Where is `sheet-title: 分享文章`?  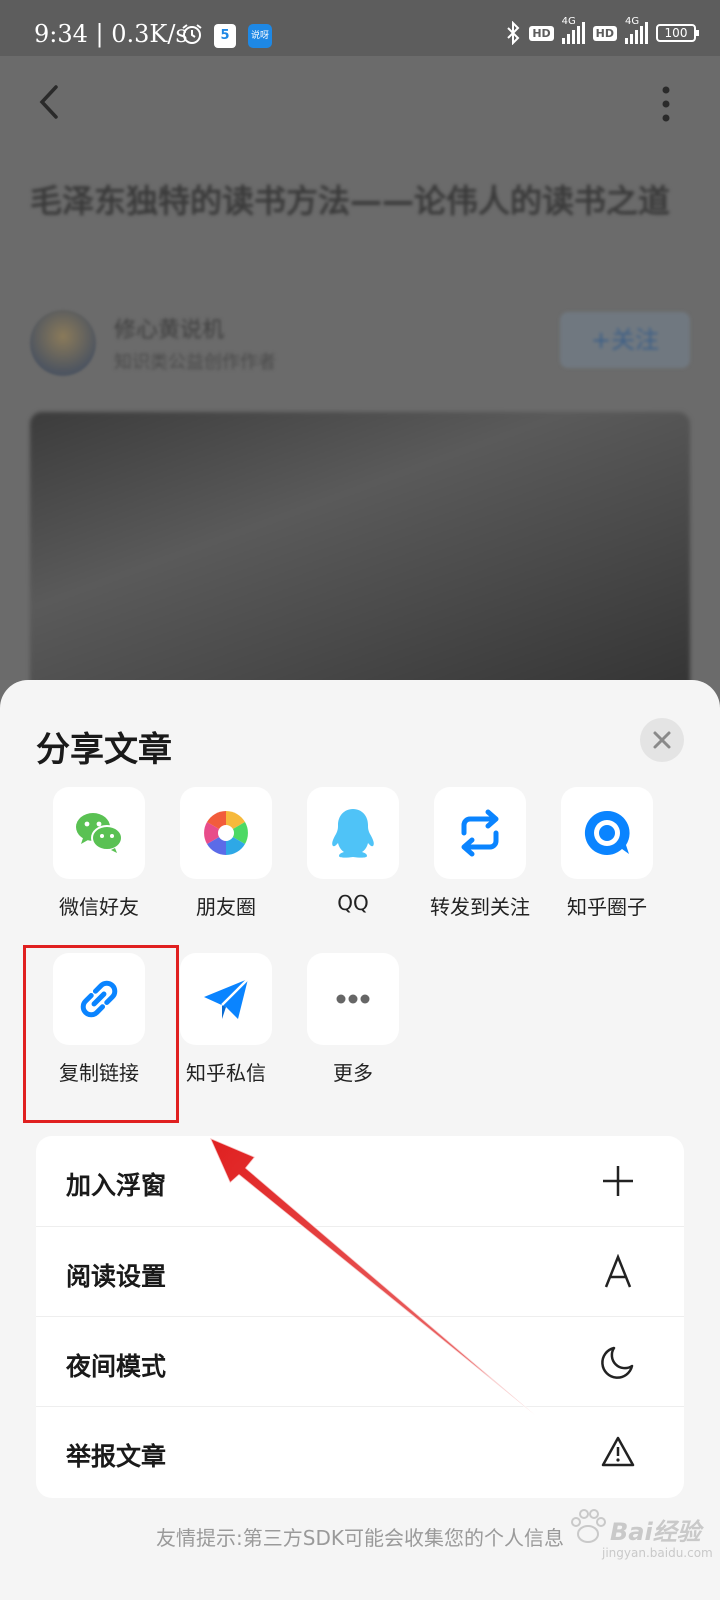 sheet-title: 分享文章 is located at coordinates (104, 750).